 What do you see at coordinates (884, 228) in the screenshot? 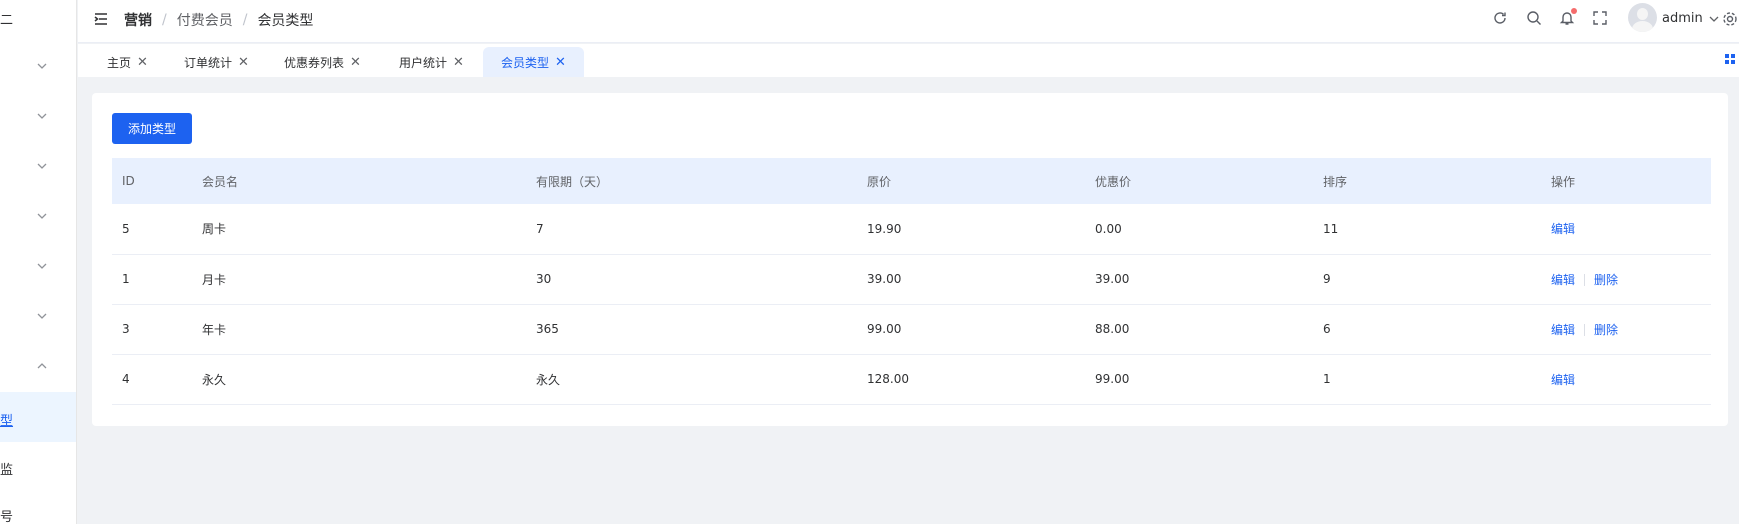
I see `cell-price: 19.90` at bounding box center [884, 228].